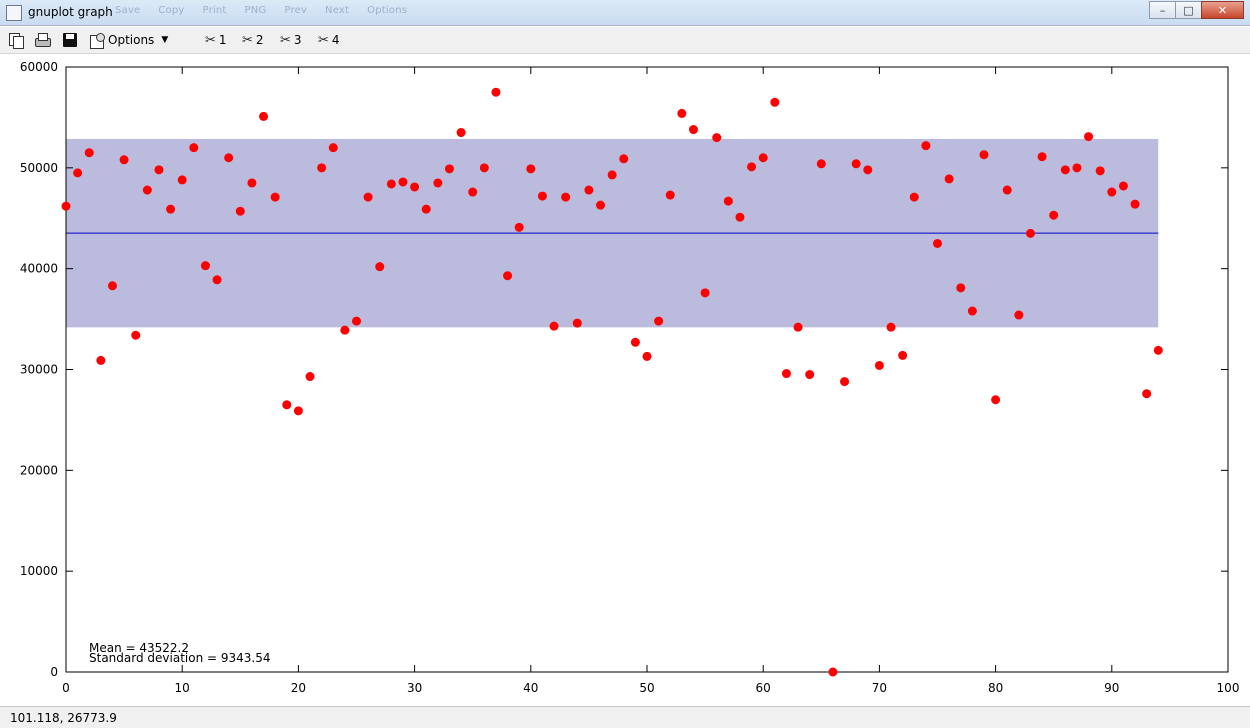 This screenshot has height=728, width=1250. Describe the element at coordinates (39, 269) in the screenshot. I see `y-tick-label: 40000` at that location.